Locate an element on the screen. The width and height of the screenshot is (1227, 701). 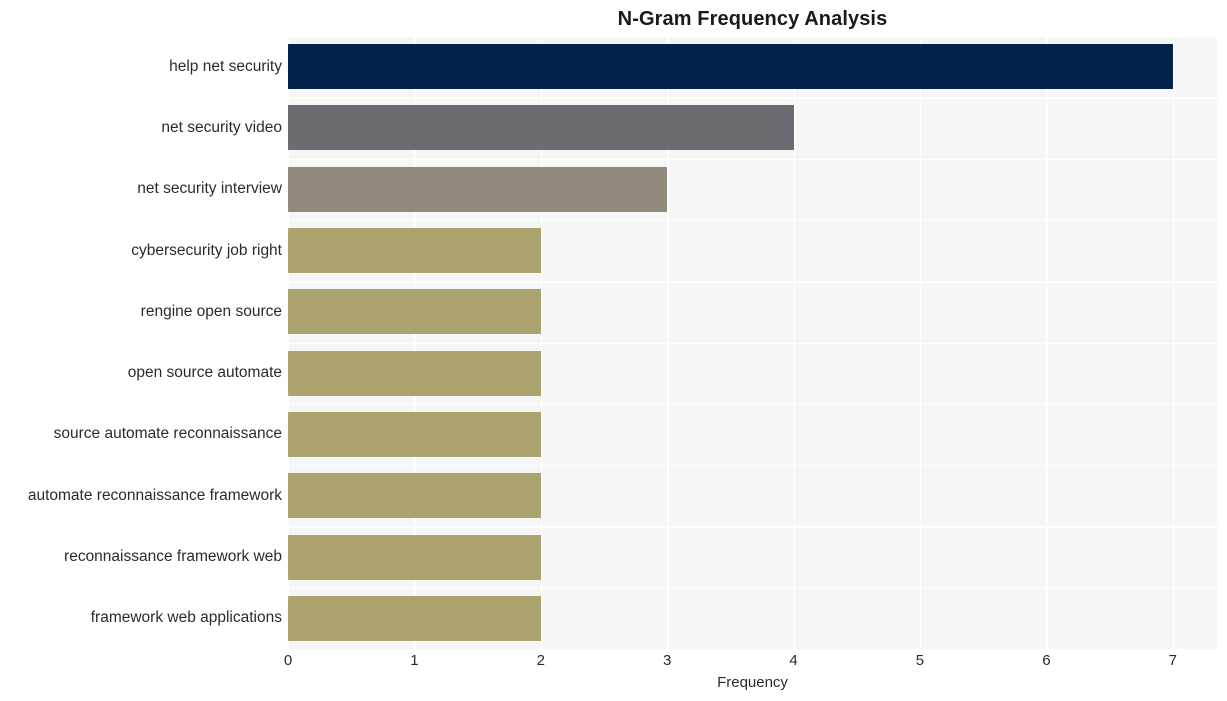
x-tick-label: 7 is located at coordinates (1172, 660).